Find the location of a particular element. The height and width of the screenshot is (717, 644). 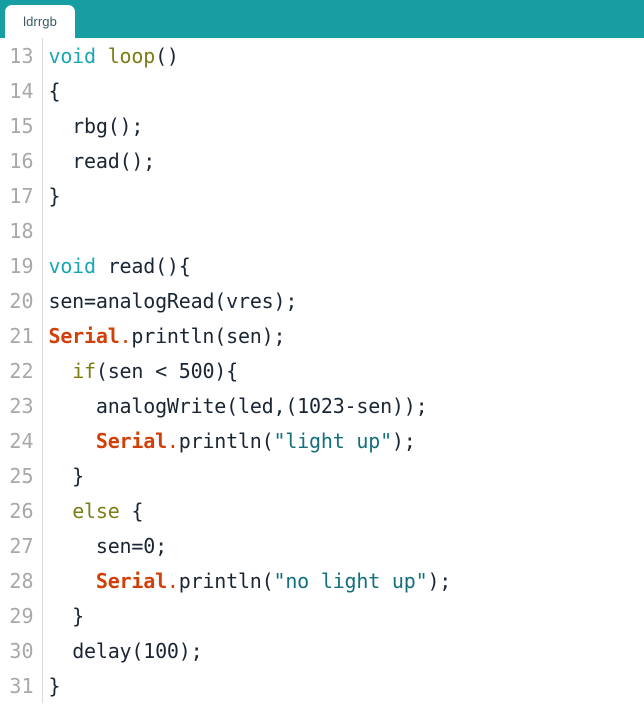

code-line: 14{ is located at coordinates (322, 90).